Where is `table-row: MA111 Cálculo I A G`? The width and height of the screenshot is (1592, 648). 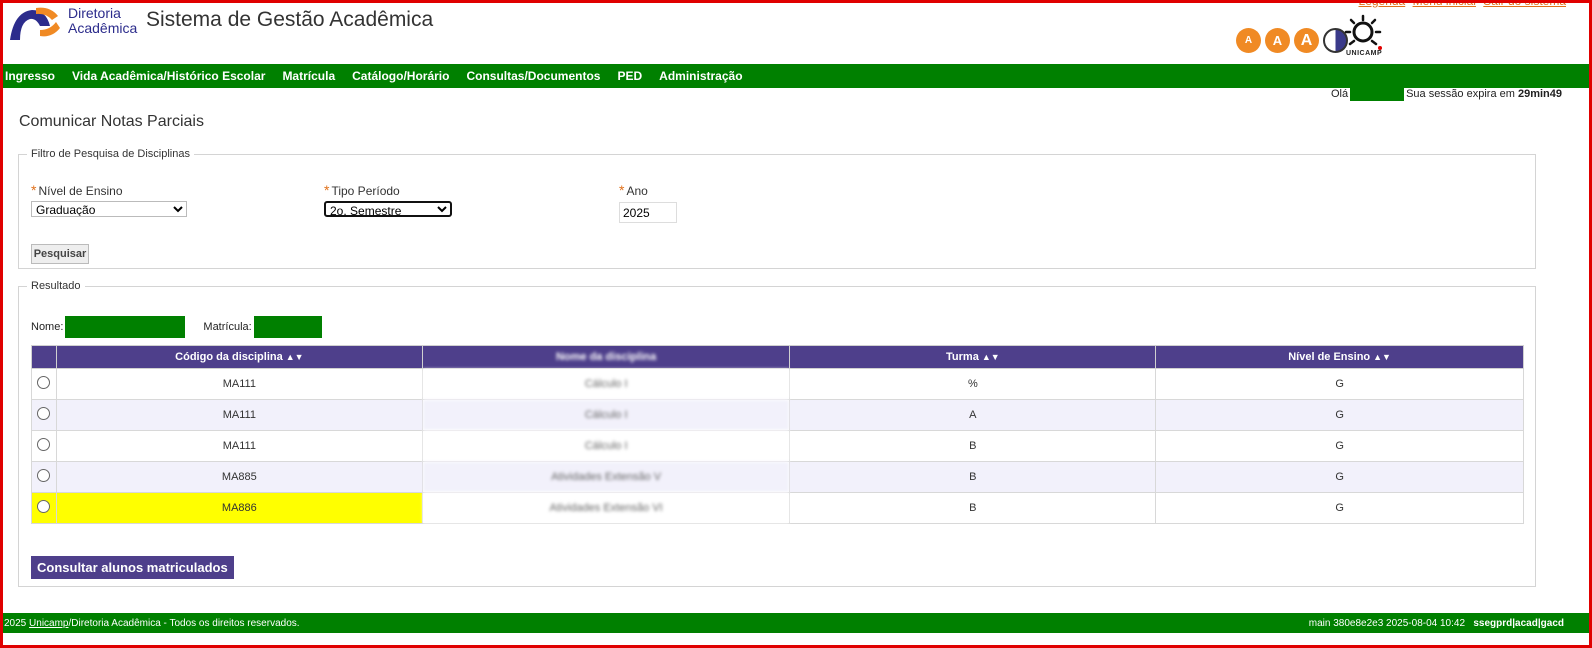 table-row: MA111 Cálculo I A G is located at coordinates (777, 415).